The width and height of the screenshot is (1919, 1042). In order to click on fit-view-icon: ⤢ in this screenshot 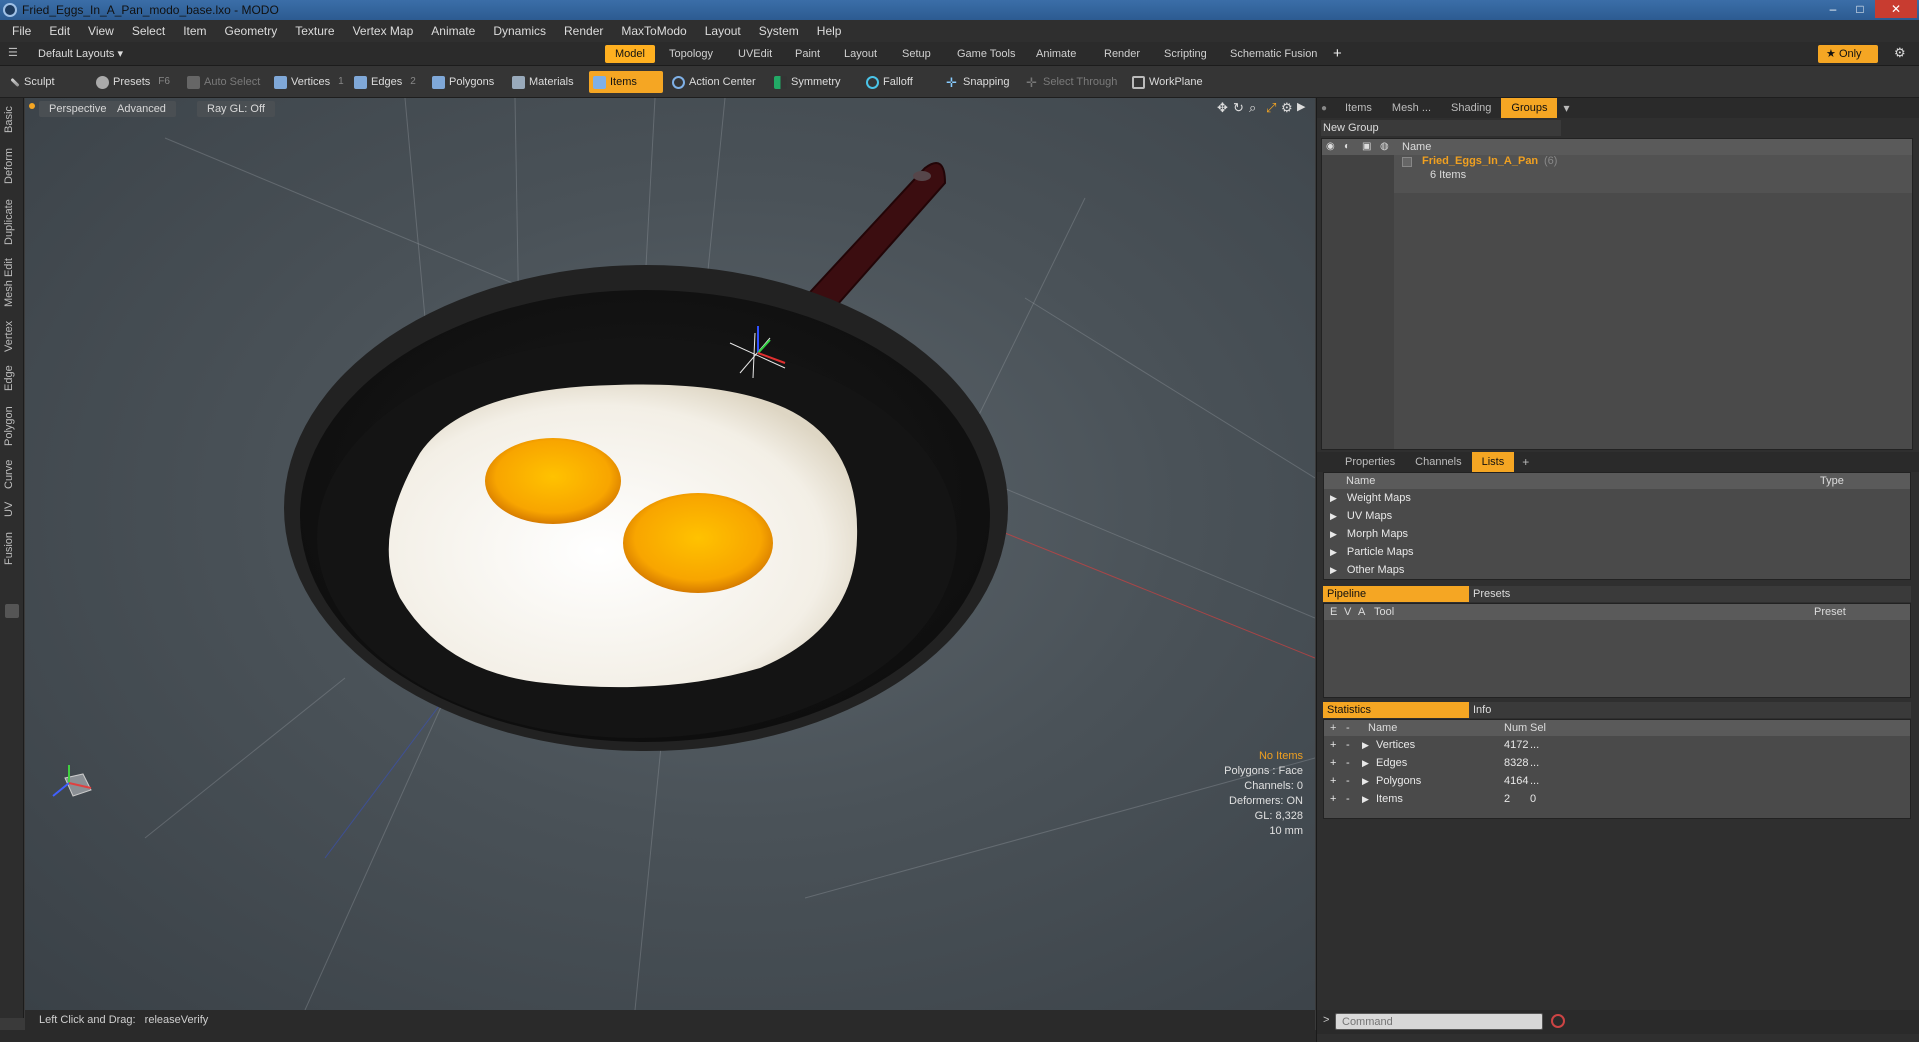, I will do `click(1271, 108)`.